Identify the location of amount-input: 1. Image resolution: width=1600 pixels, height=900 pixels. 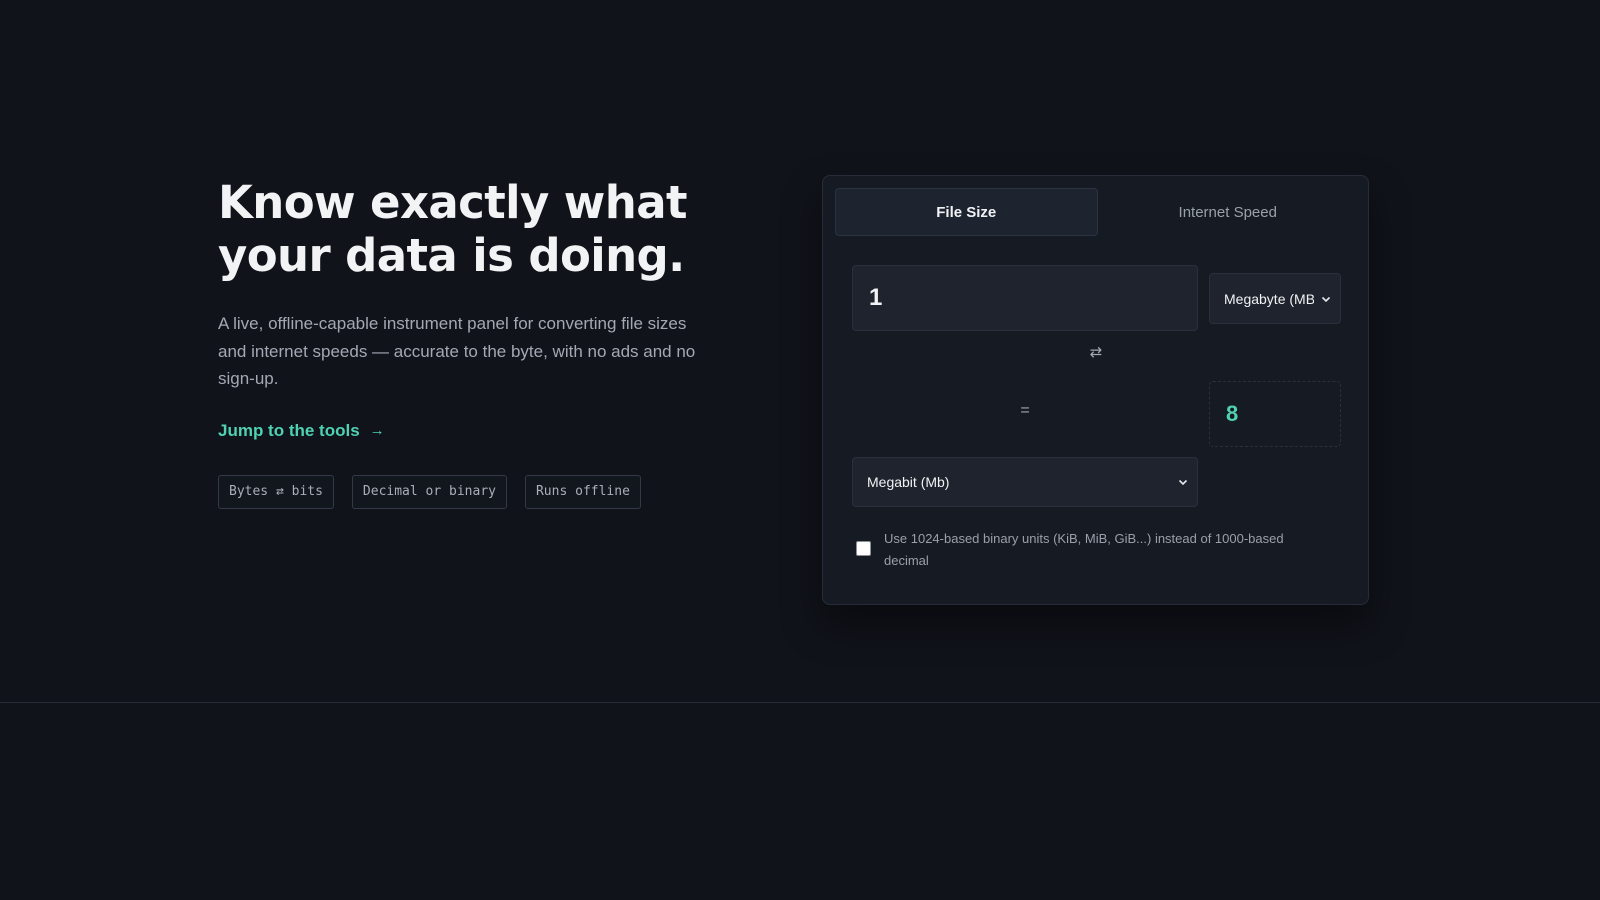
(1025, 298).